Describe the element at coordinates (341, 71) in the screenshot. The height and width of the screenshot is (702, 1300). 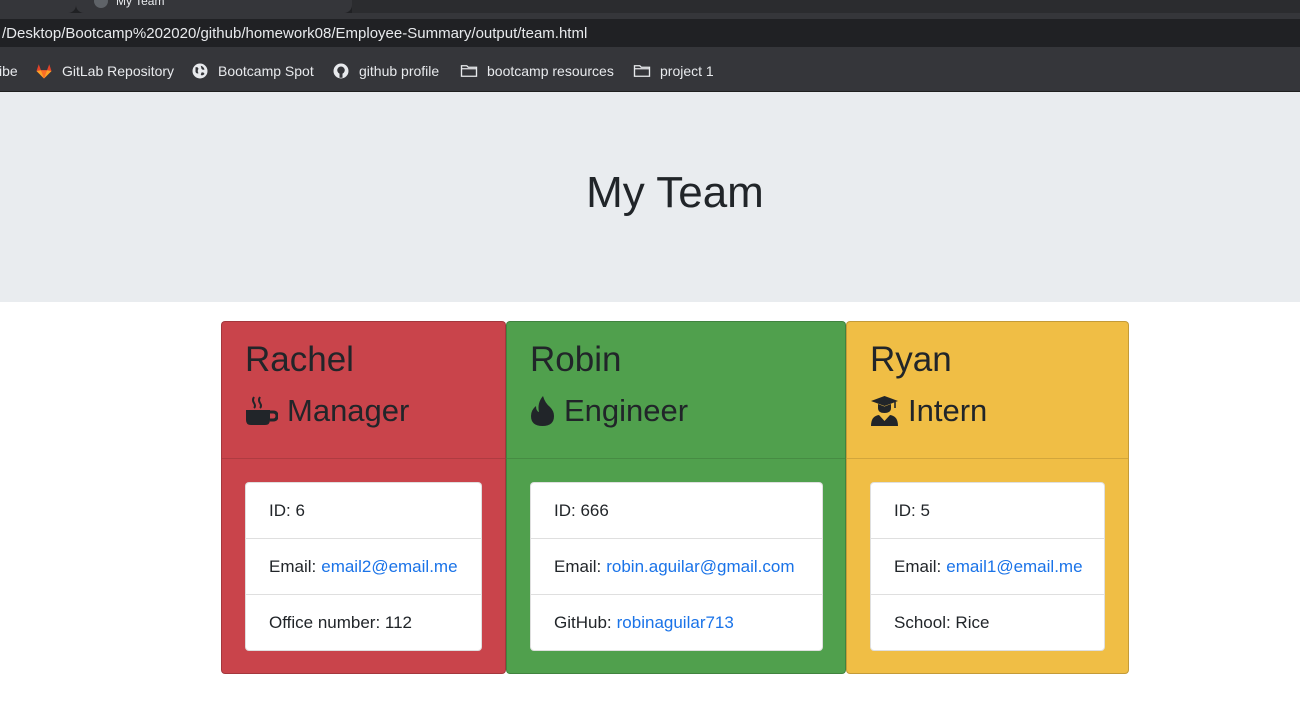
I see `github-icon` at that location.